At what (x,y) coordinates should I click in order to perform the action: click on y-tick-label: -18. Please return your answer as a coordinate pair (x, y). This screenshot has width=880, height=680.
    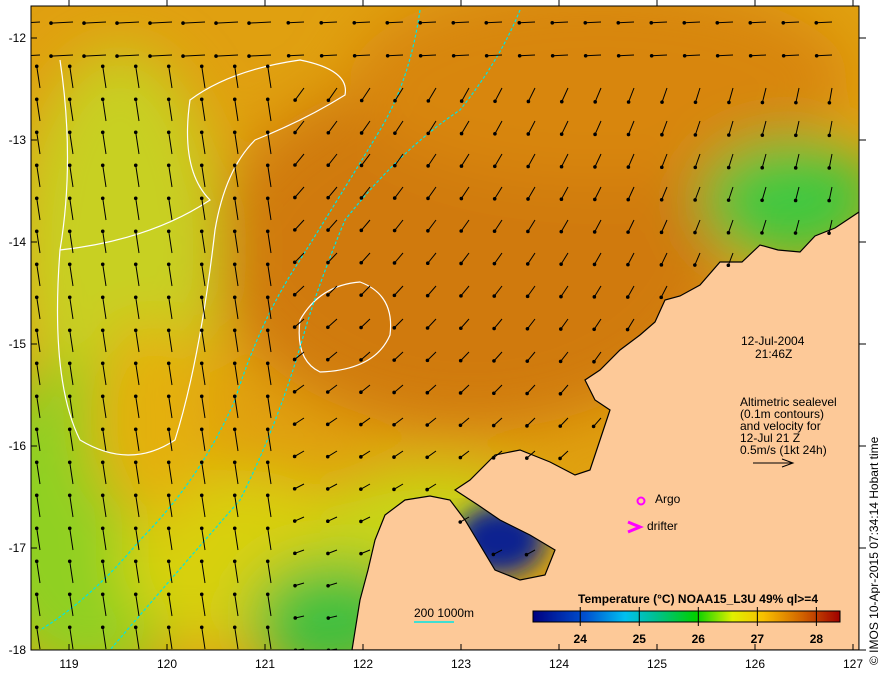
    Looking at the image, I should click on (18, 650).